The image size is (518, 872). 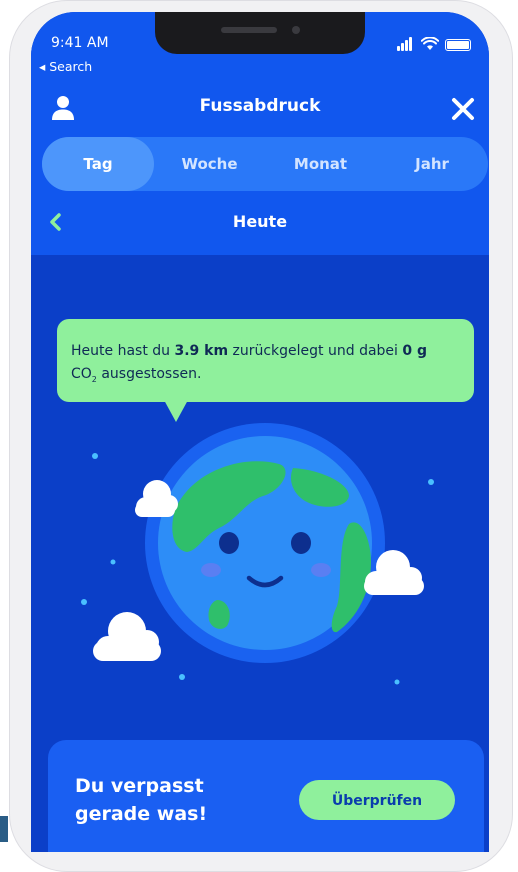 What do you see at coordinates (81, 374) in the screenshot?
I see `co2-label: CO` at bounding box center [81, 374].